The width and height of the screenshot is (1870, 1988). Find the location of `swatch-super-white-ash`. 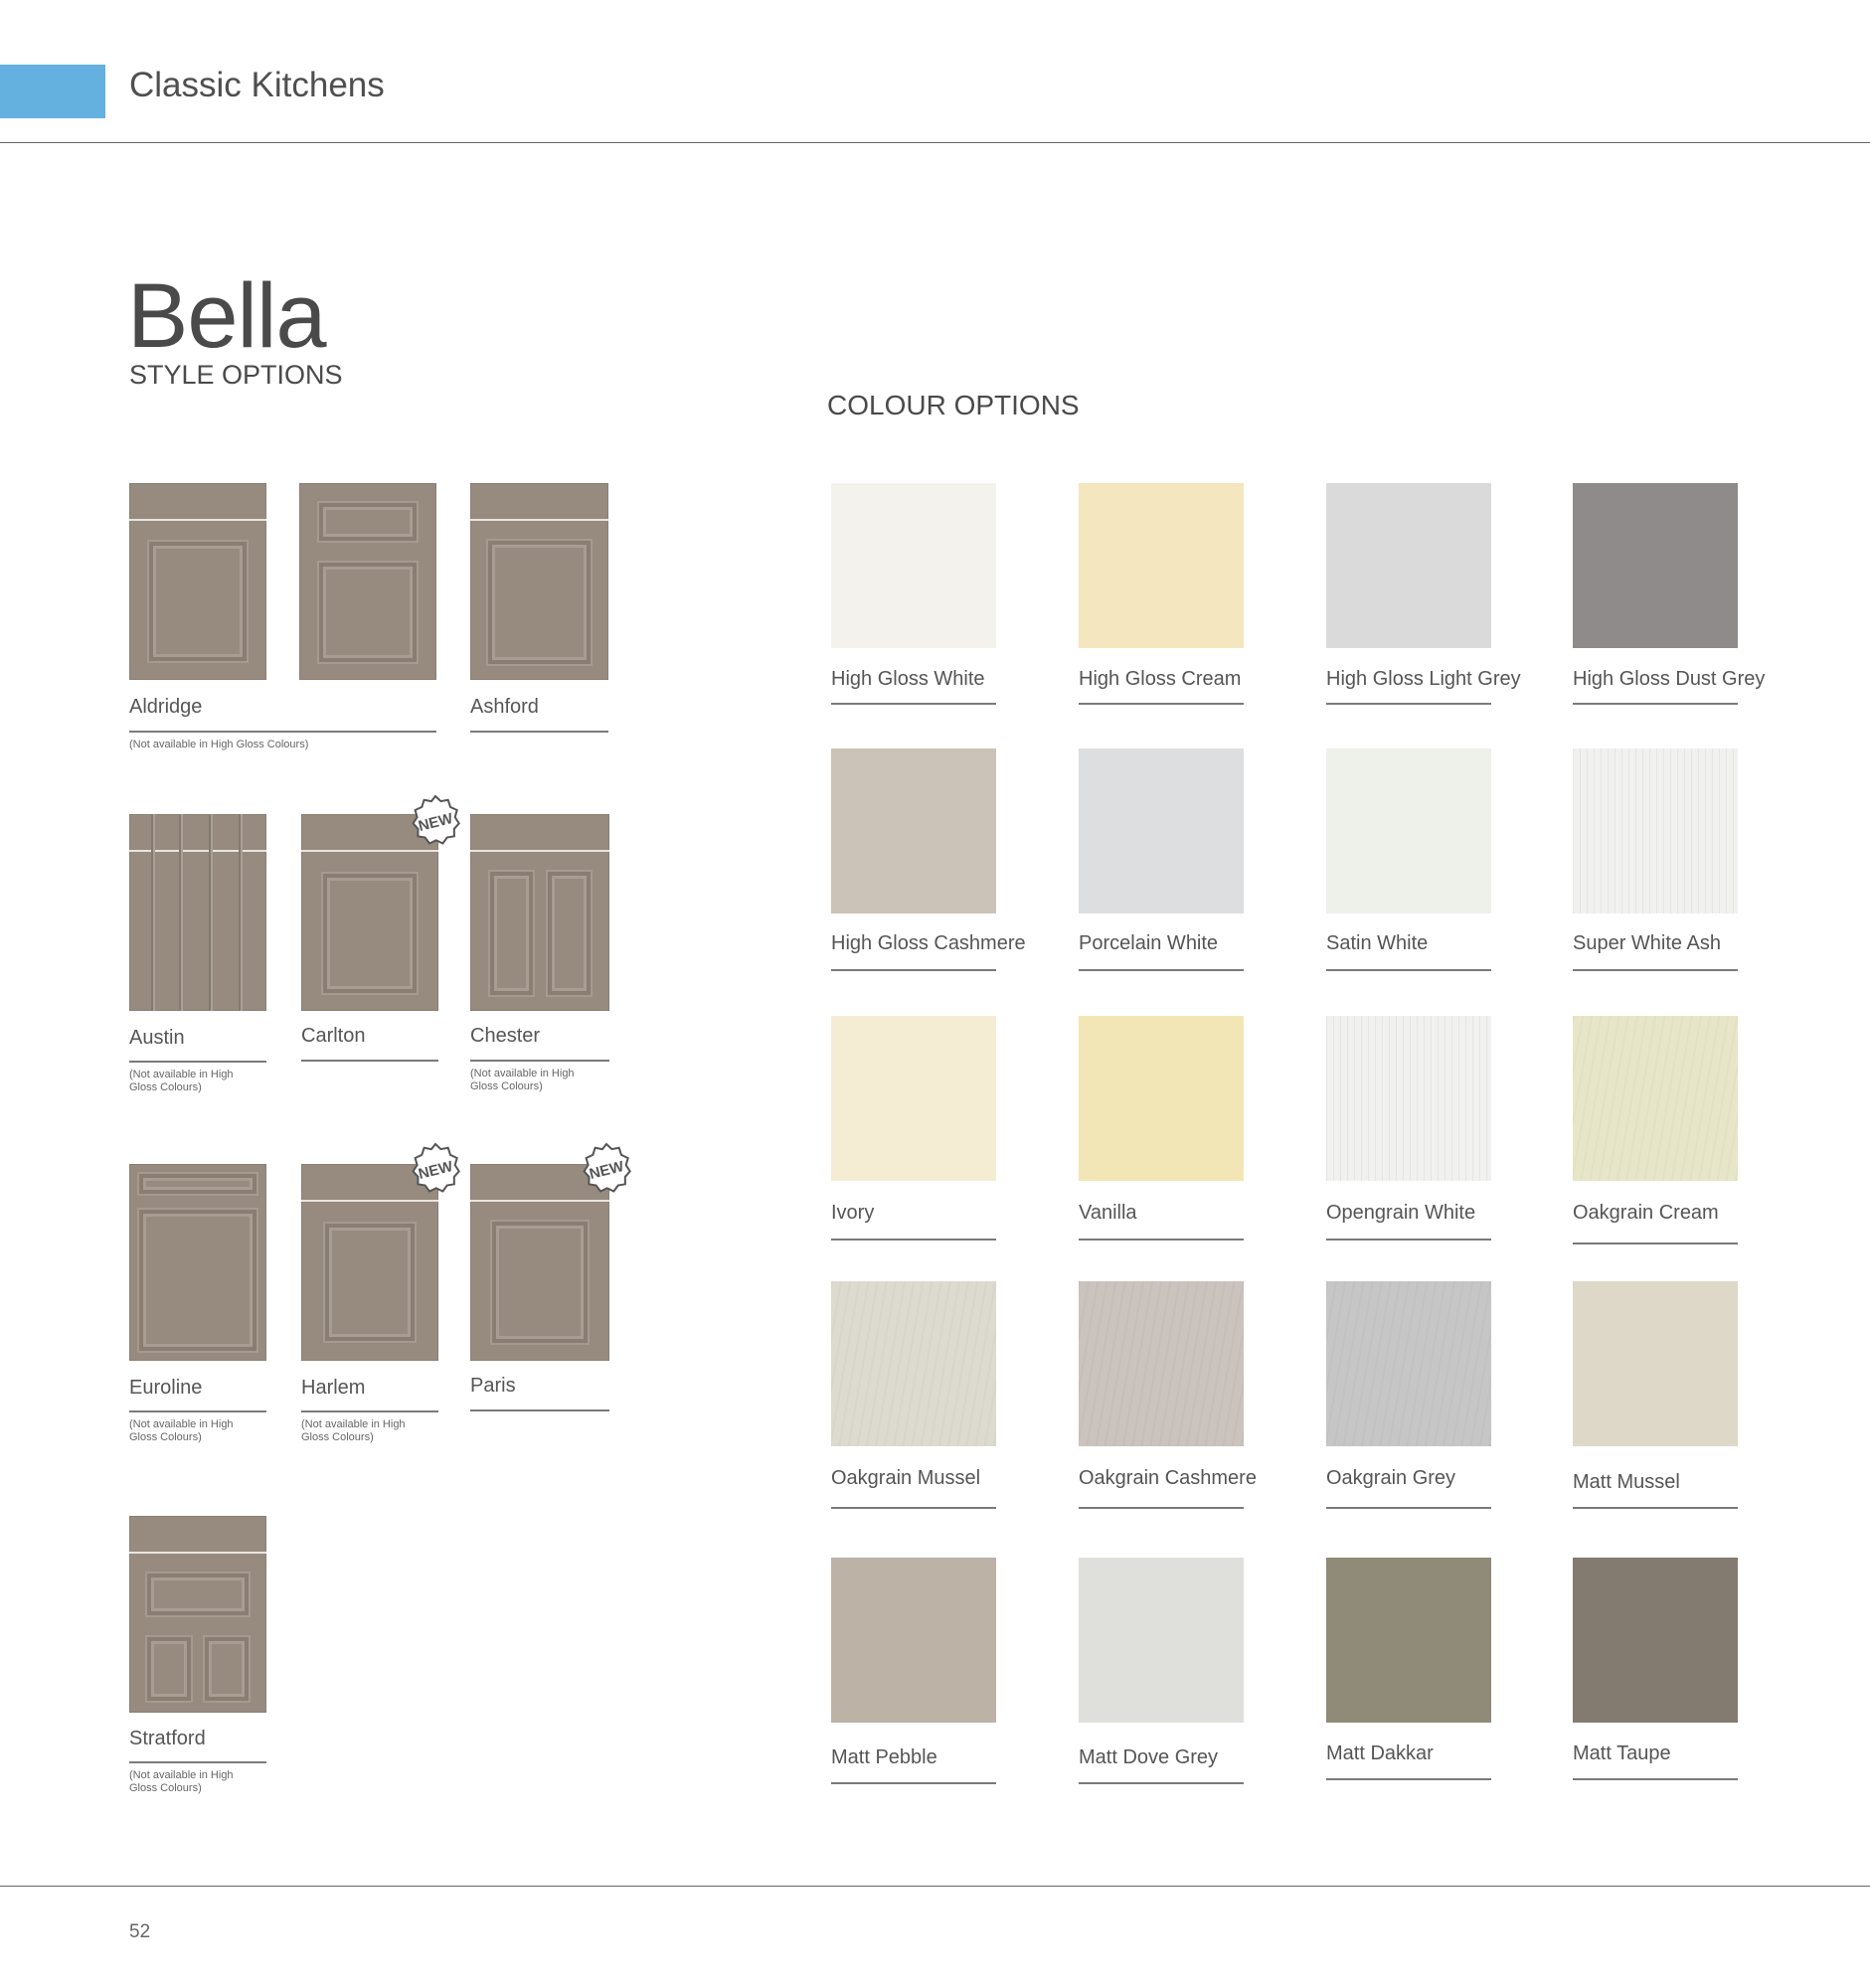

swatch-super-white-ash is located at coordinates (1655, 830).